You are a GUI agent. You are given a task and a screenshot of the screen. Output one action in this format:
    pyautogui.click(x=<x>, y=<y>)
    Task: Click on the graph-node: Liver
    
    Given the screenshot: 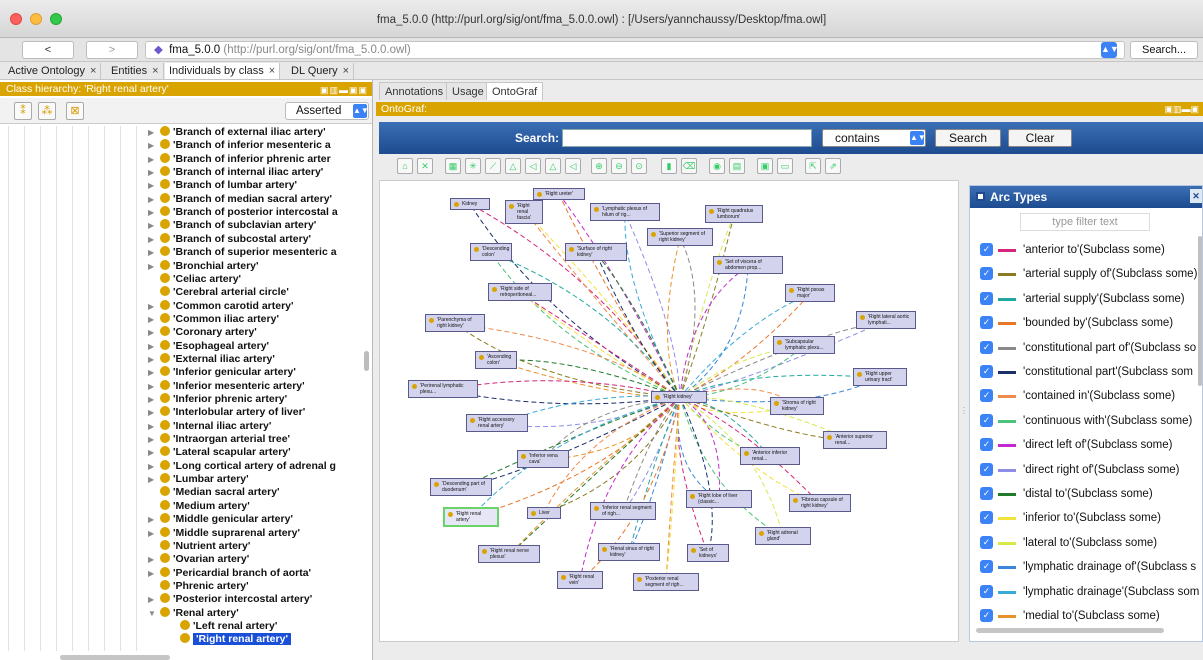 What is the action you would take?
    pyautogui.click(x=544, y=513)
    